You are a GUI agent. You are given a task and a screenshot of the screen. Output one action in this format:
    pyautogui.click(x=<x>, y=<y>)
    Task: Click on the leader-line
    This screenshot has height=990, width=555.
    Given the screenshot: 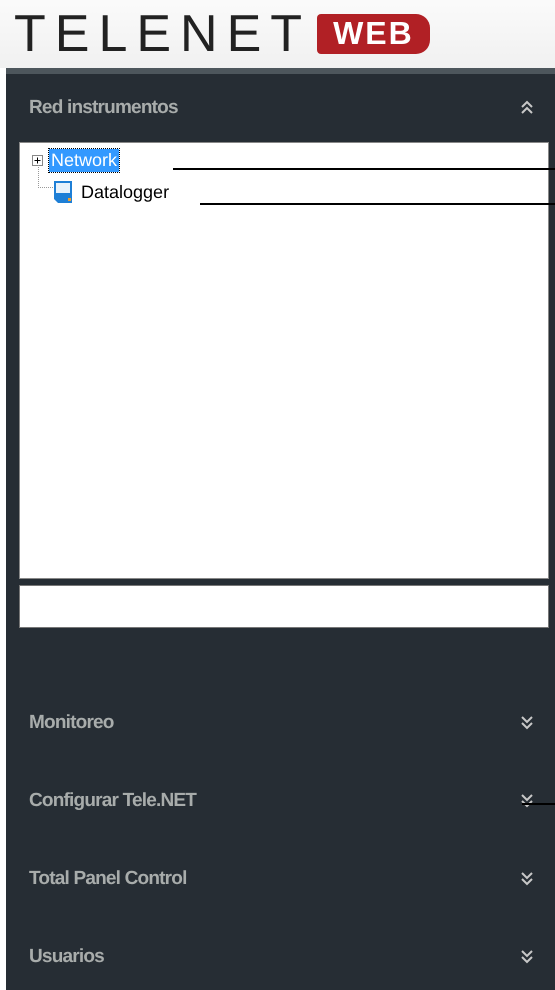 What is the action you would take?
    pyautogui.click(x=538, y=803)
    